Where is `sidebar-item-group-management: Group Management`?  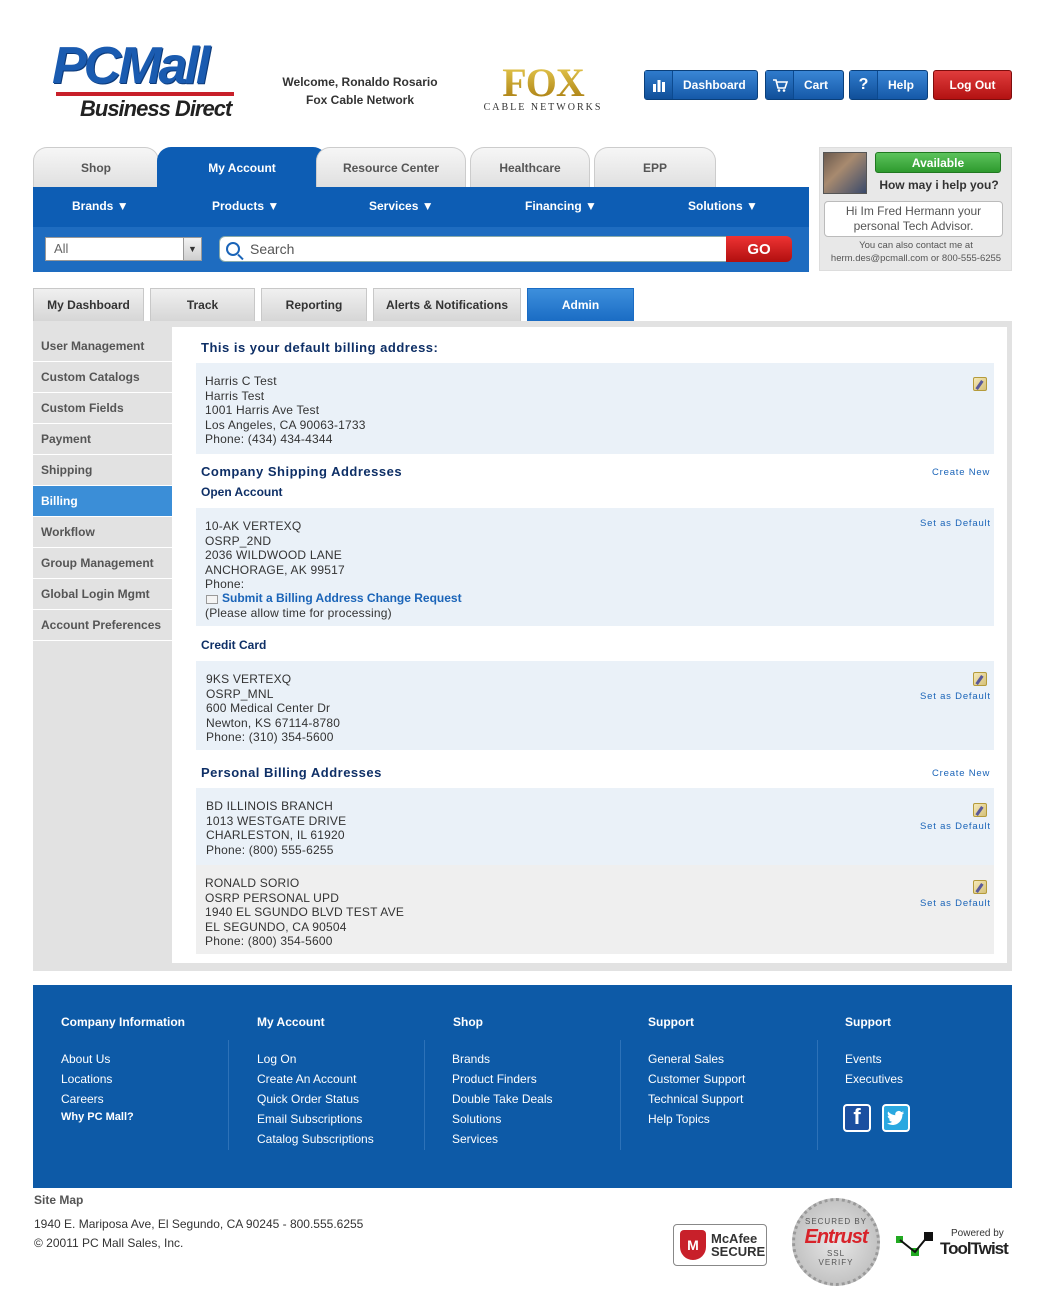
sidebar-item-group-management: Group Management is located at coordinates (102, 563).